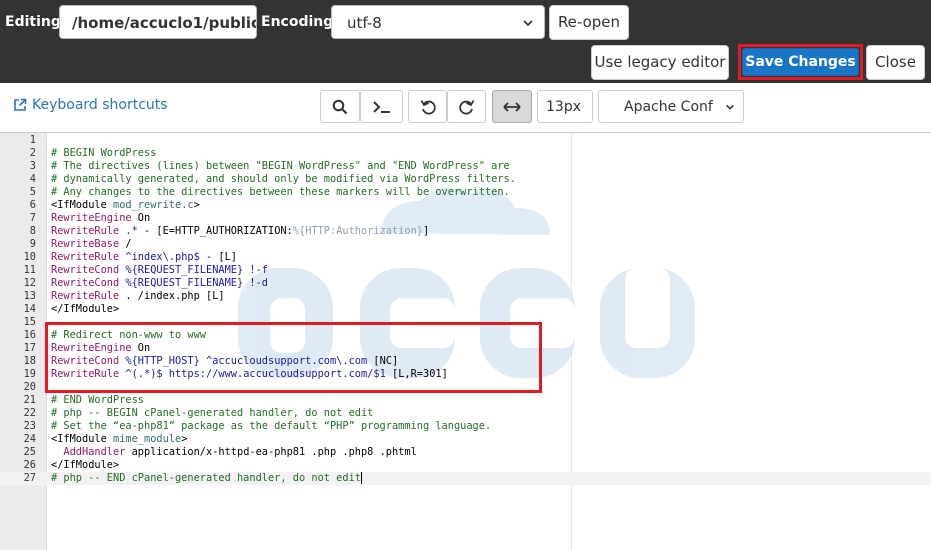 The height and width of the screenshot is (550, 931). What do you see at coordinates (32, 218) in the screenshot?
I see `line-number: 7` at bounding box center [32, 218].